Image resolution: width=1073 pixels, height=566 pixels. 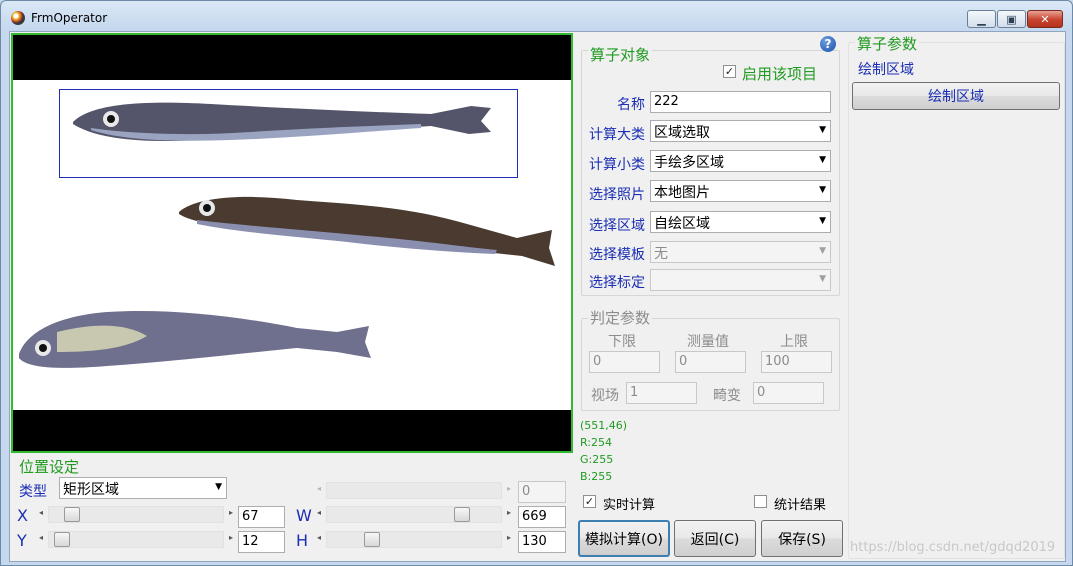 I want to click on y-scrollbar: ◂ ▸, so click(x=136, y=539).